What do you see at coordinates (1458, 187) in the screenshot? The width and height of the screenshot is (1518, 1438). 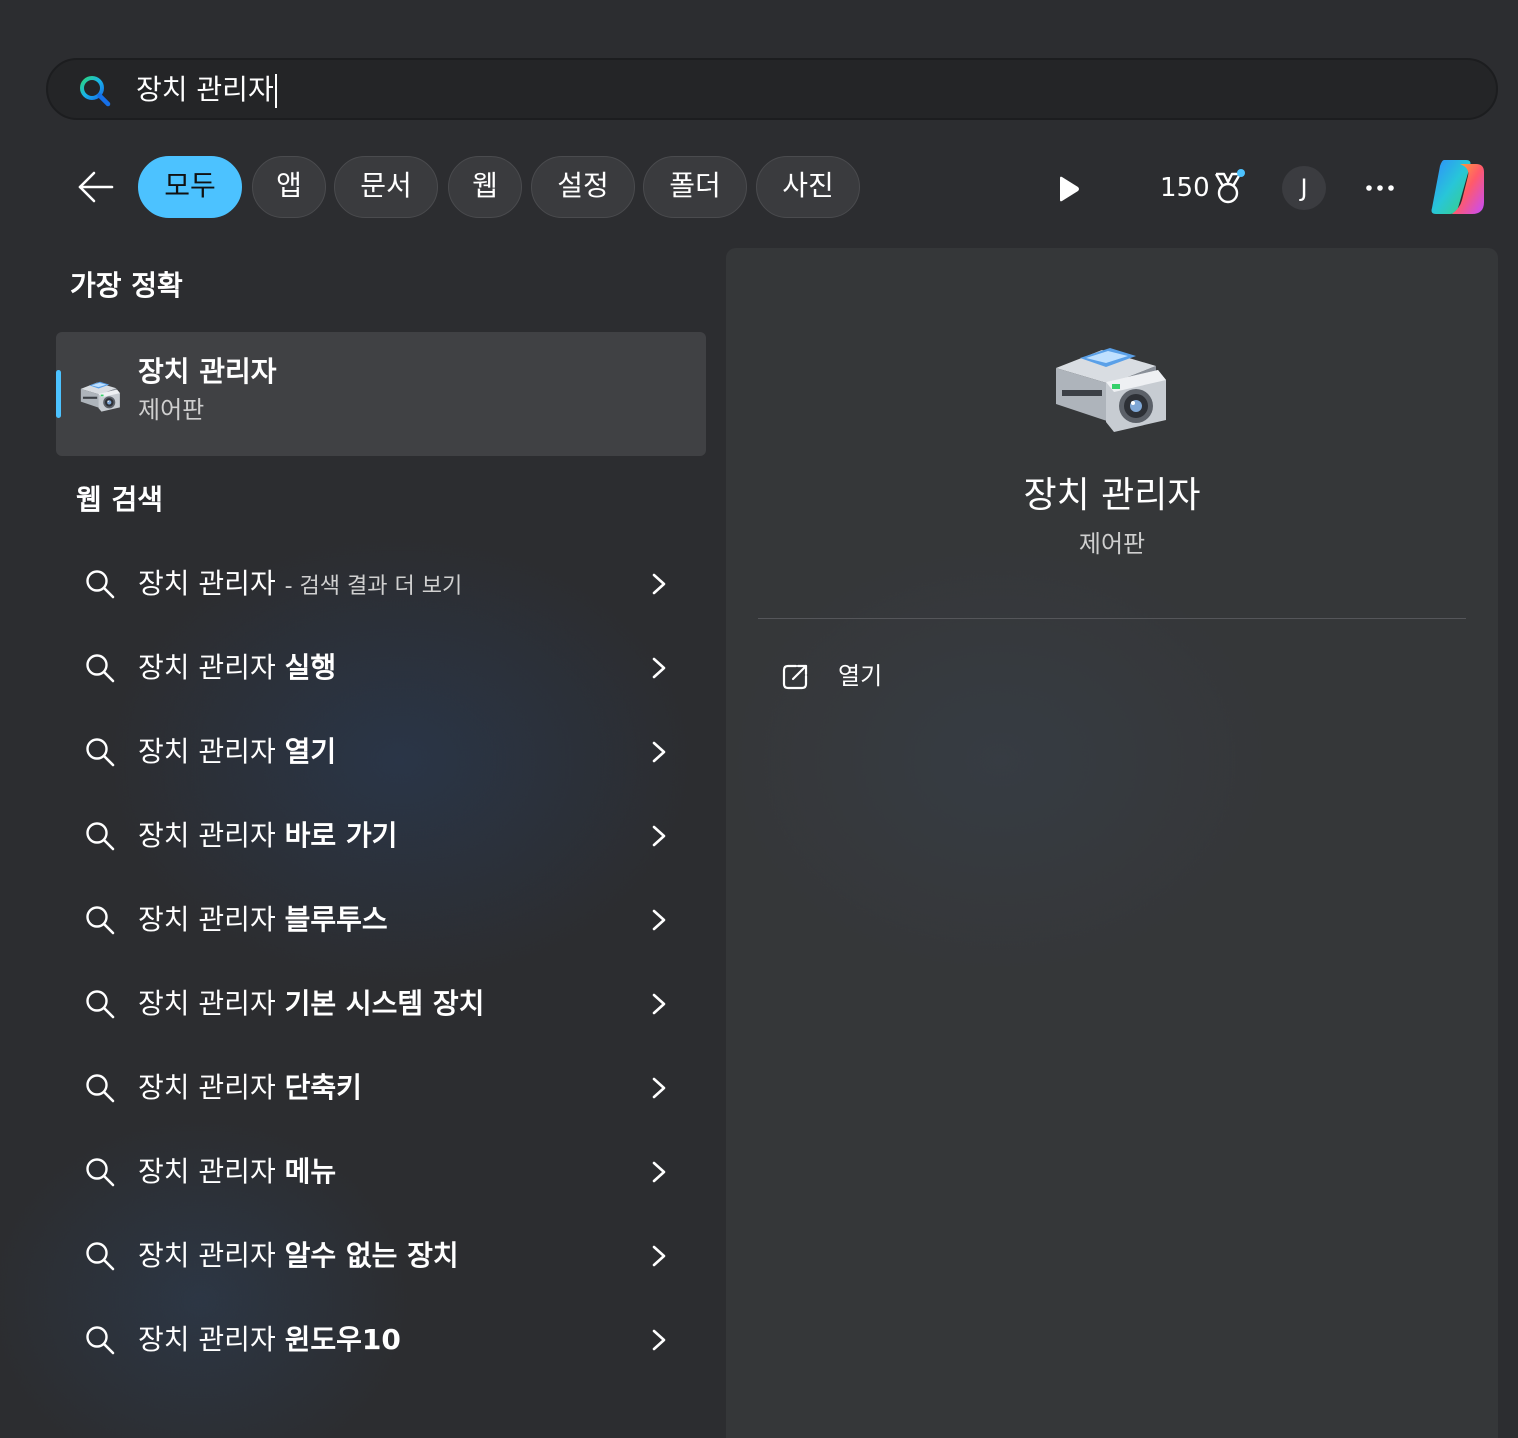 I see `copilot-icon` at bounding box center [1458, 187].